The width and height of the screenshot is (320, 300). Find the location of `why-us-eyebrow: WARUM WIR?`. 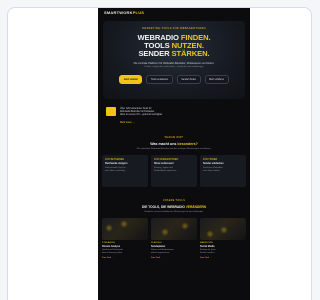

why-us-eyebrow: WARUM WIR? is located at coordinates (174, 137).